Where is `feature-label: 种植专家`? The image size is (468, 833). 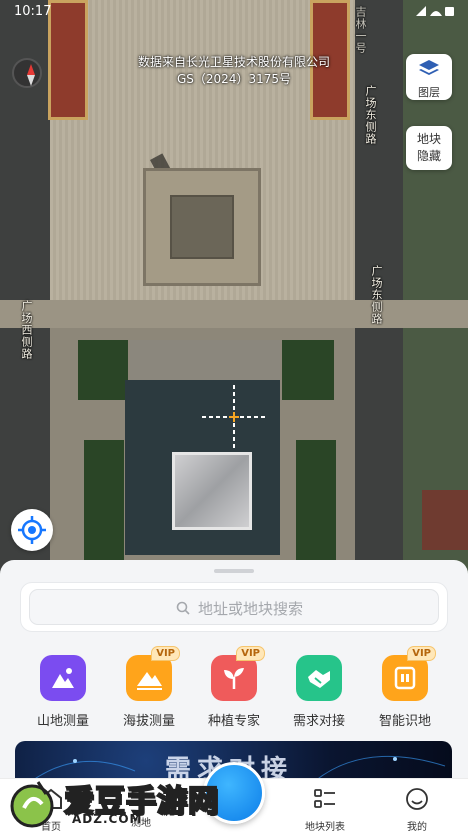
feature-label: 种植专家 is located at coordinates (233, 721).